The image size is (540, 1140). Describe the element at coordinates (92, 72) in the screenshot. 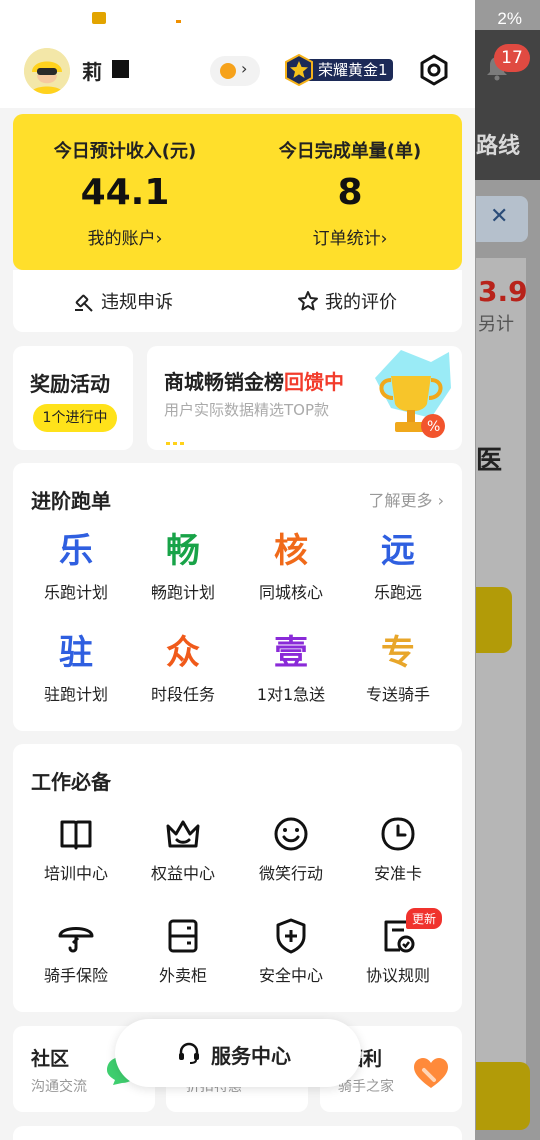

I see `user-name: 莉` at that location.